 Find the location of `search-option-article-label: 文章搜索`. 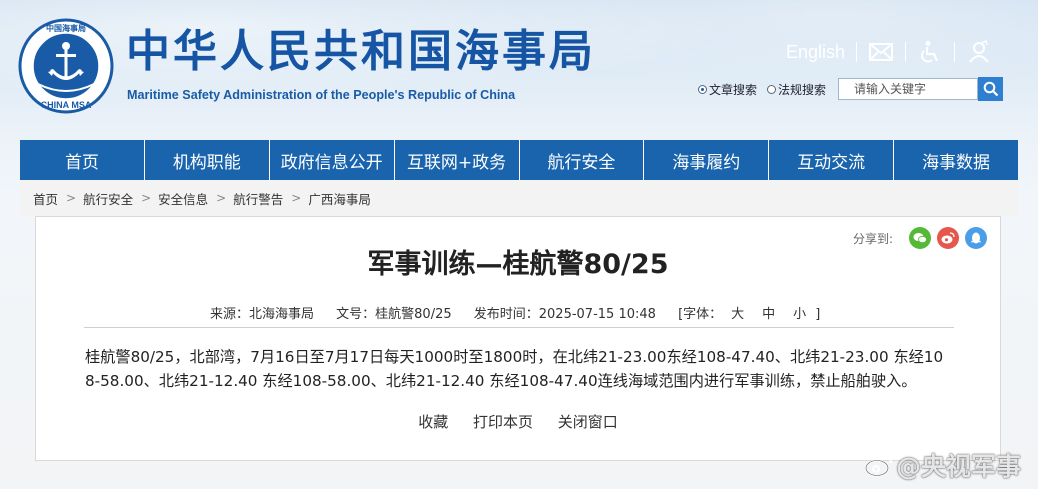

search-option-article-label: 文章搜索 is located at coordinates (733, 89).